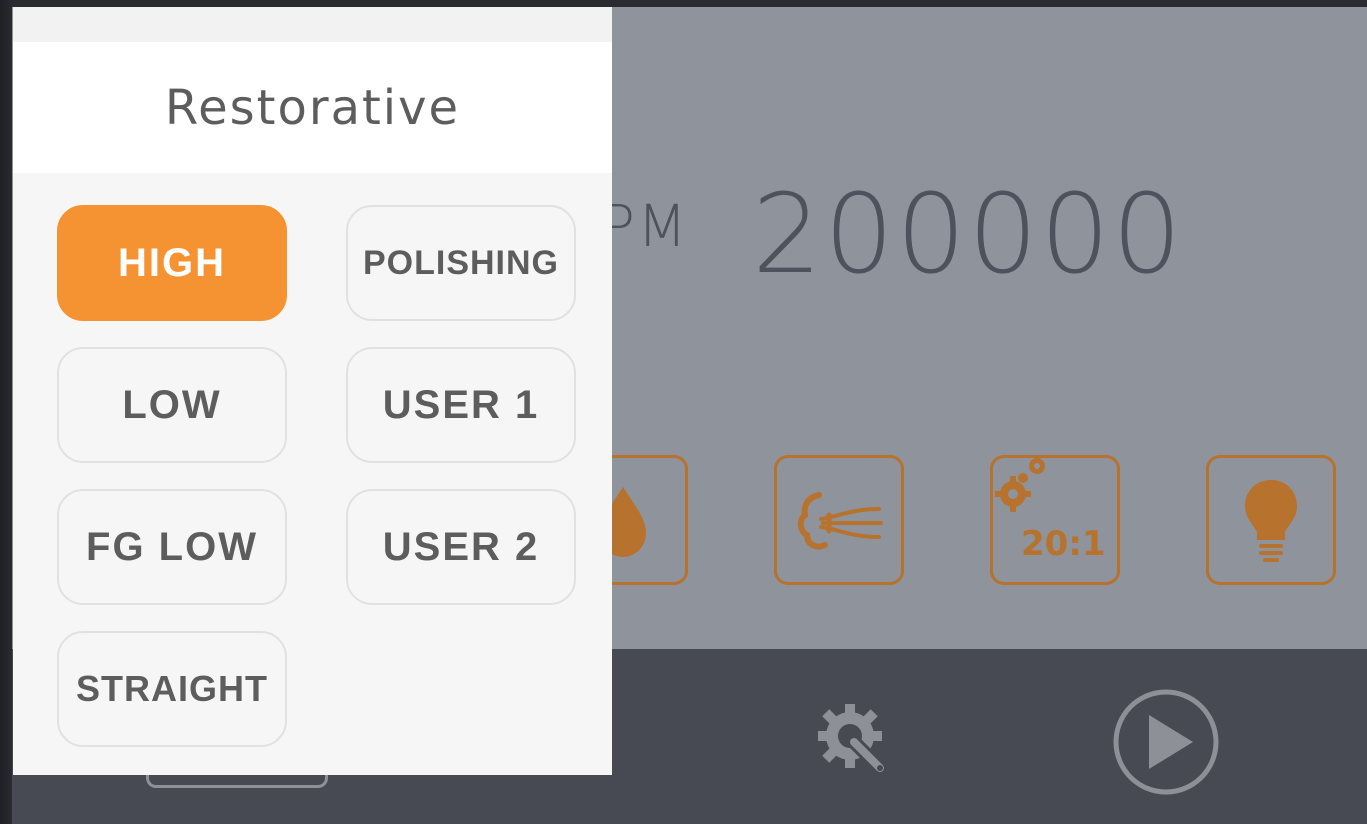 The height and width of the screenshot is (824, 1367). I want to click on play-icon, so click(1166, 742).